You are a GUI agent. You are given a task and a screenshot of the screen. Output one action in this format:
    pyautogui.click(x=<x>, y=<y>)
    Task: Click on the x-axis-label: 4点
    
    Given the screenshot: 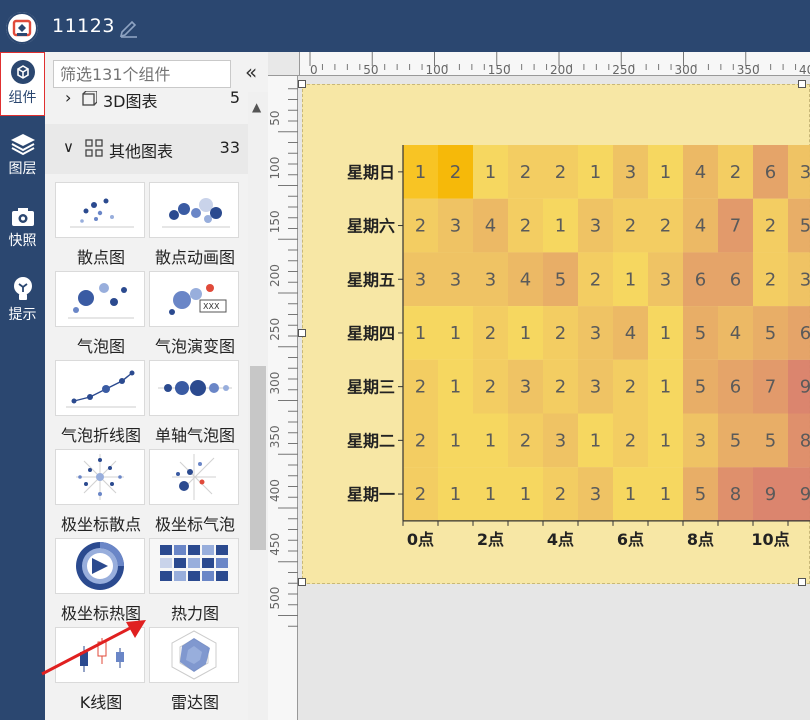 What is the action you would take?
    pyautogui.click(x=560, y=539)
    